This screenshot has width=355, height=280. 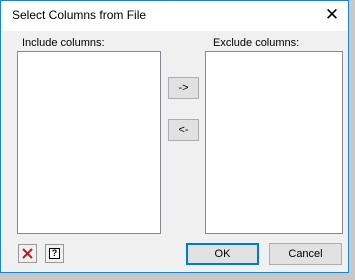 I want to click on include-columns-label: Include columns:, so click(x=63, y=43).